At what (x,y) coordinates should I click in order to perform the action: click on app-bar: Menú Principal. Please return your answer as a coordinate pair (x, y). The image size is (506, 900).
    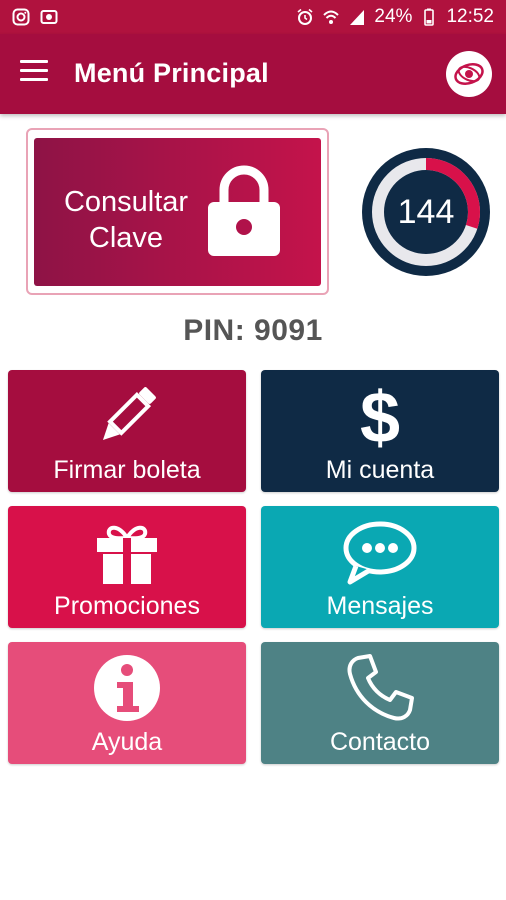
    Looking at the image, I should click on (253, 74).